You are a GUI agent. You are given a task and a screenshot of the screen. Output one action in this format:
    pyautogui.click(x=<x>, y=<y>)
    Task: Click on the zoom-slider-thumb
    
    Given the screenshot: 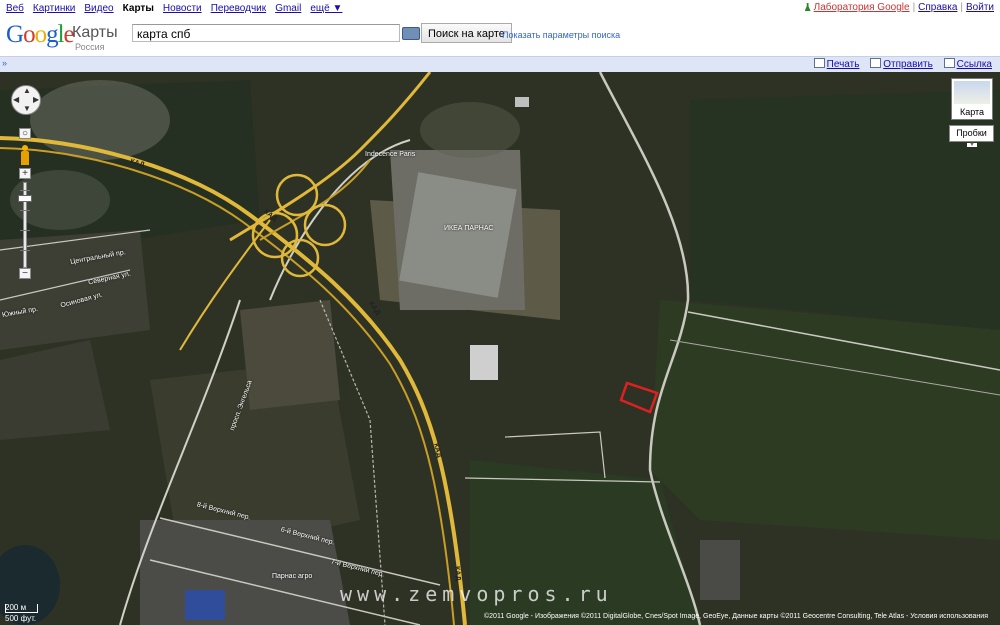 What is the action you would take?
    pyautogui.click(x=25, y=198)
    